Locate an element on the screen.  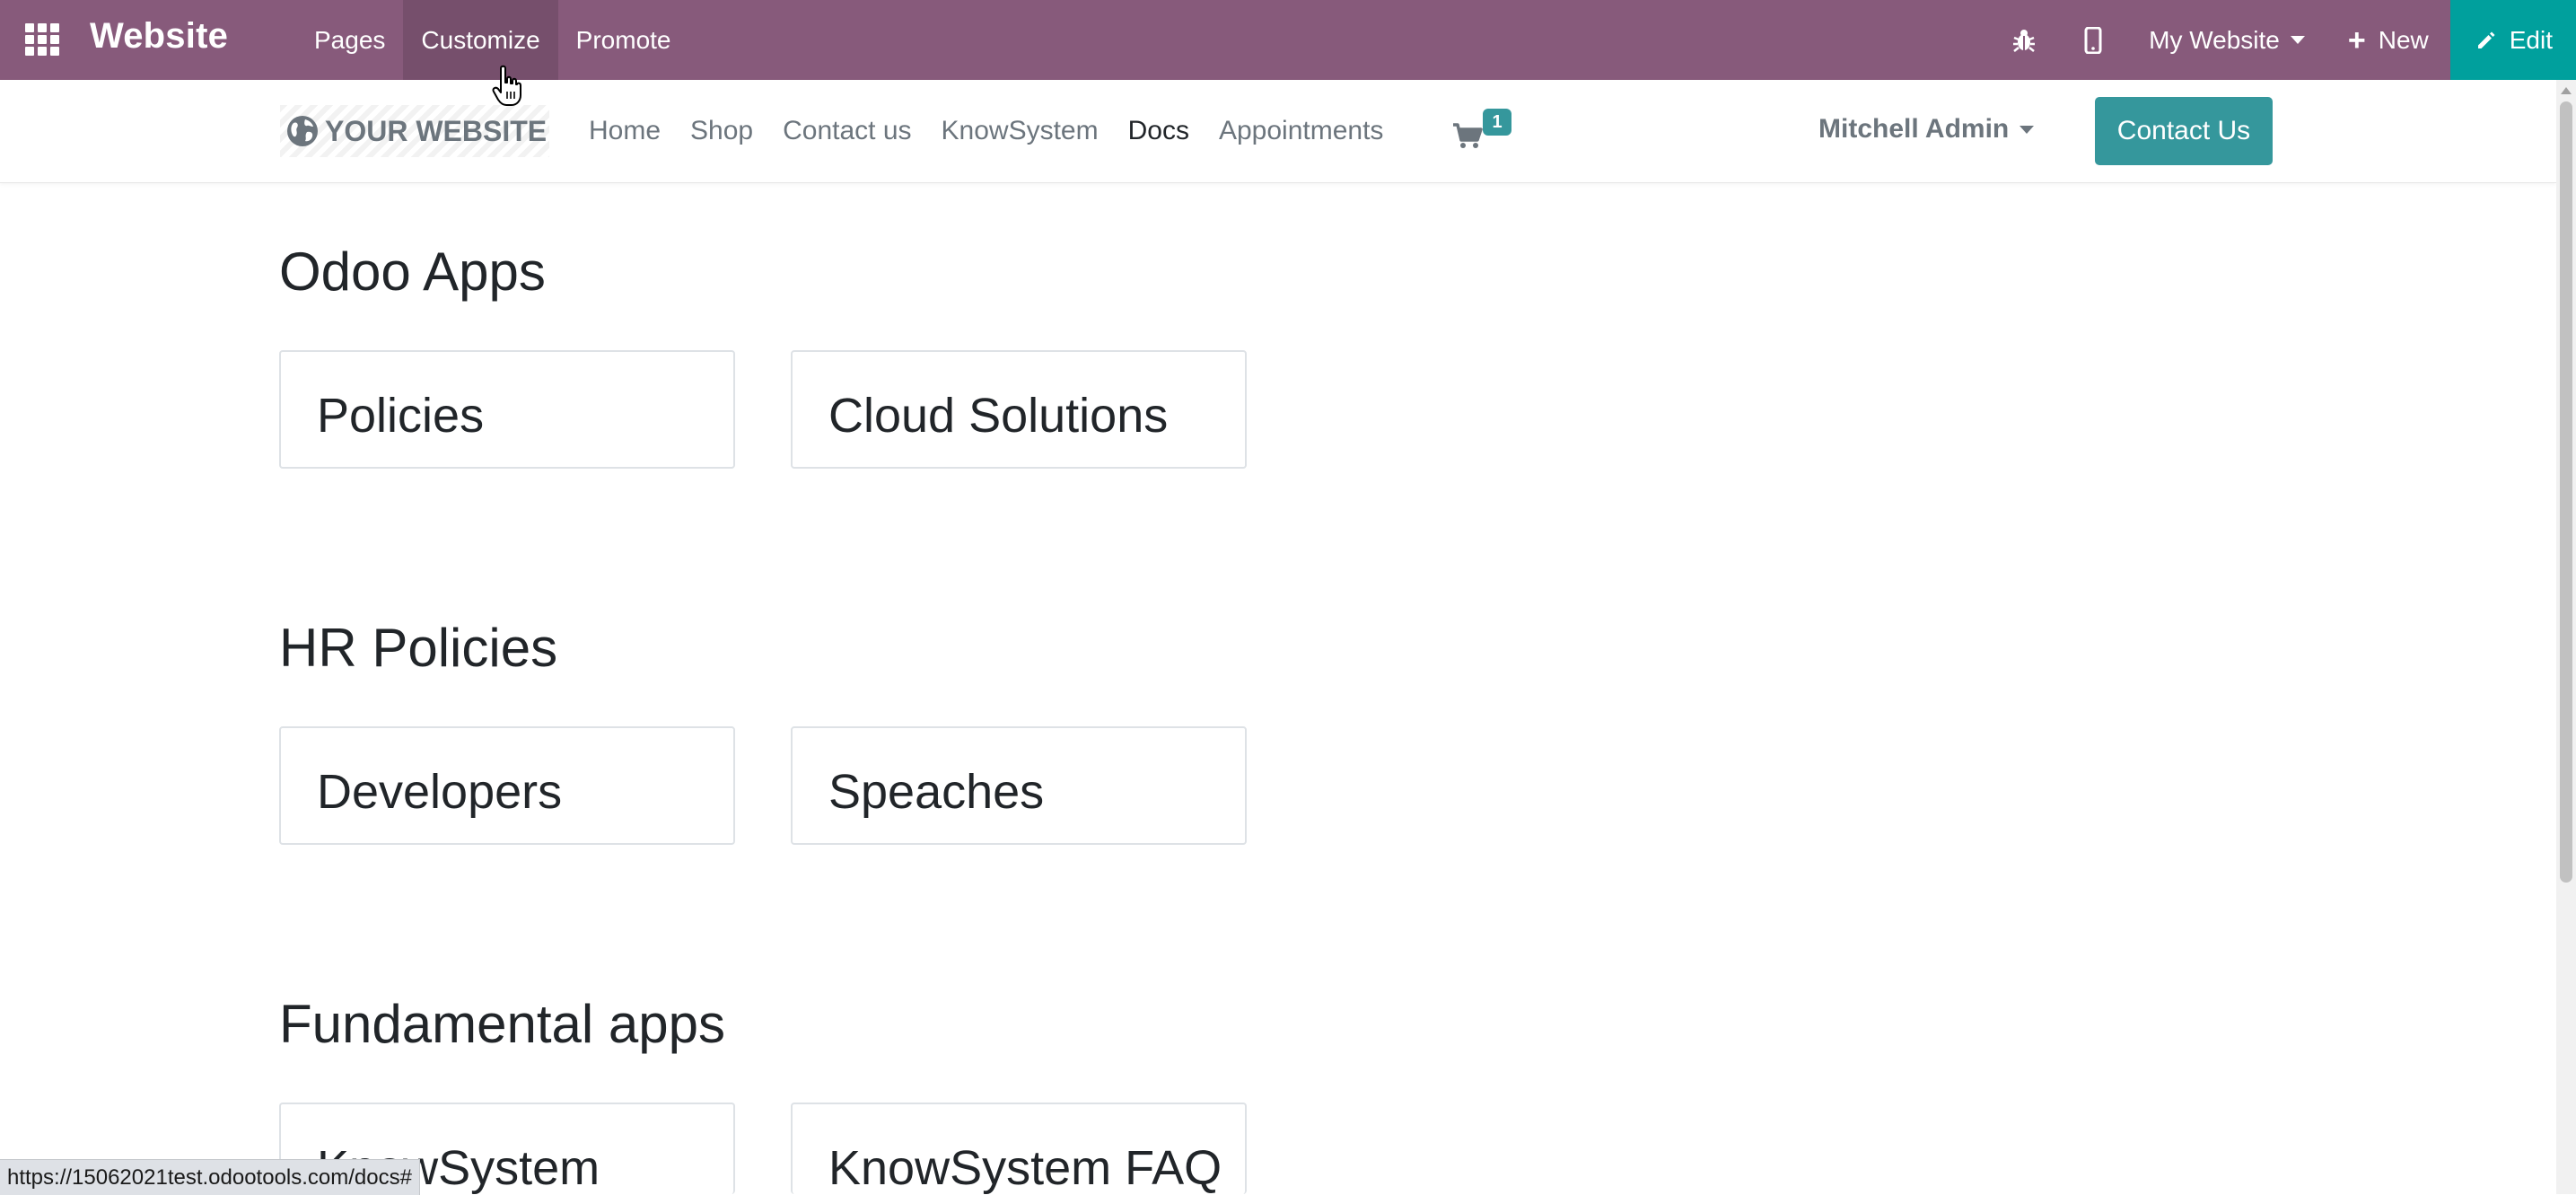
edit-button: Edit is located at coordinates (2512, 40).